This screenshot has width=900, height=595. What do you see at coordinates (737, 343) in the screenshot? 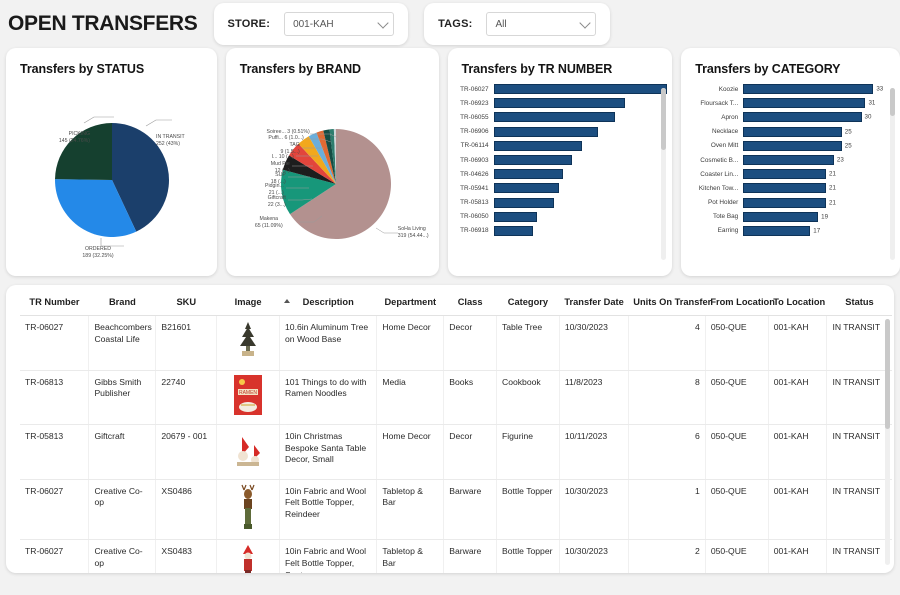
I see `cell-from-location: 050-QUE` at bounding box center [737, 343].